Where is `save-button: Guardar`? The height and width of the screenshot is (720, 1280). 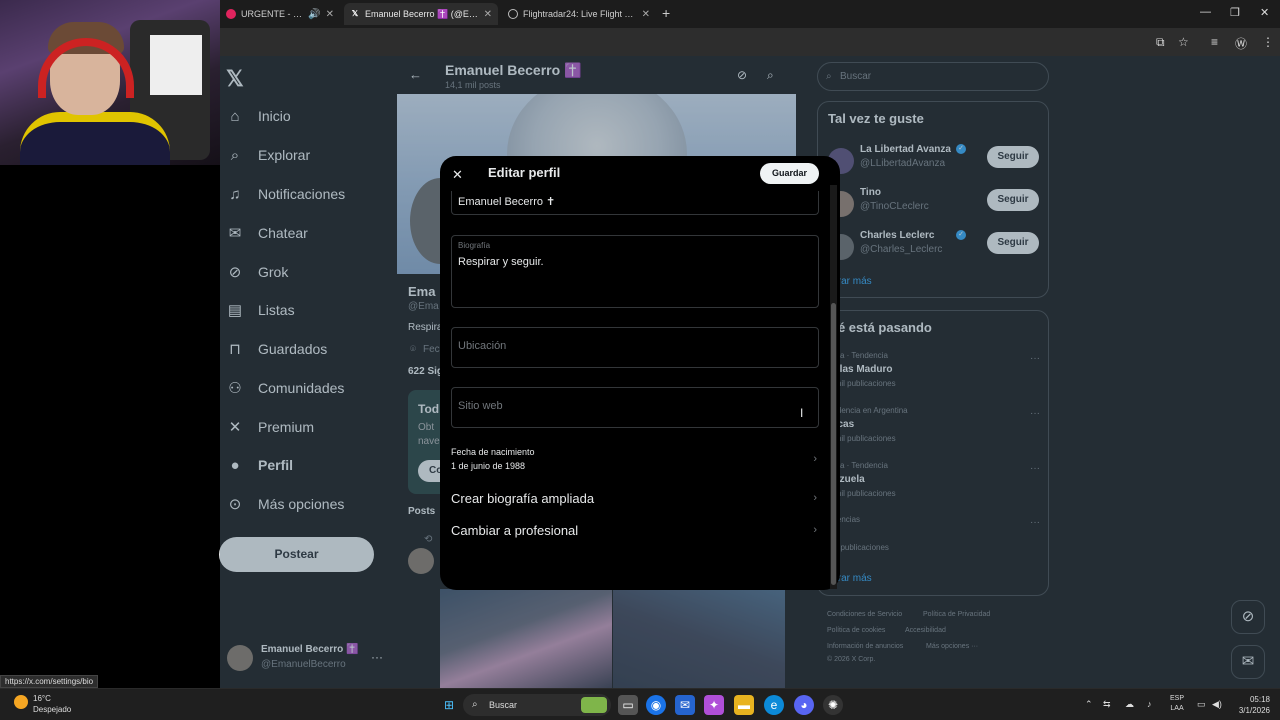
save-button: Guardar is located at coordinates (789, 173).